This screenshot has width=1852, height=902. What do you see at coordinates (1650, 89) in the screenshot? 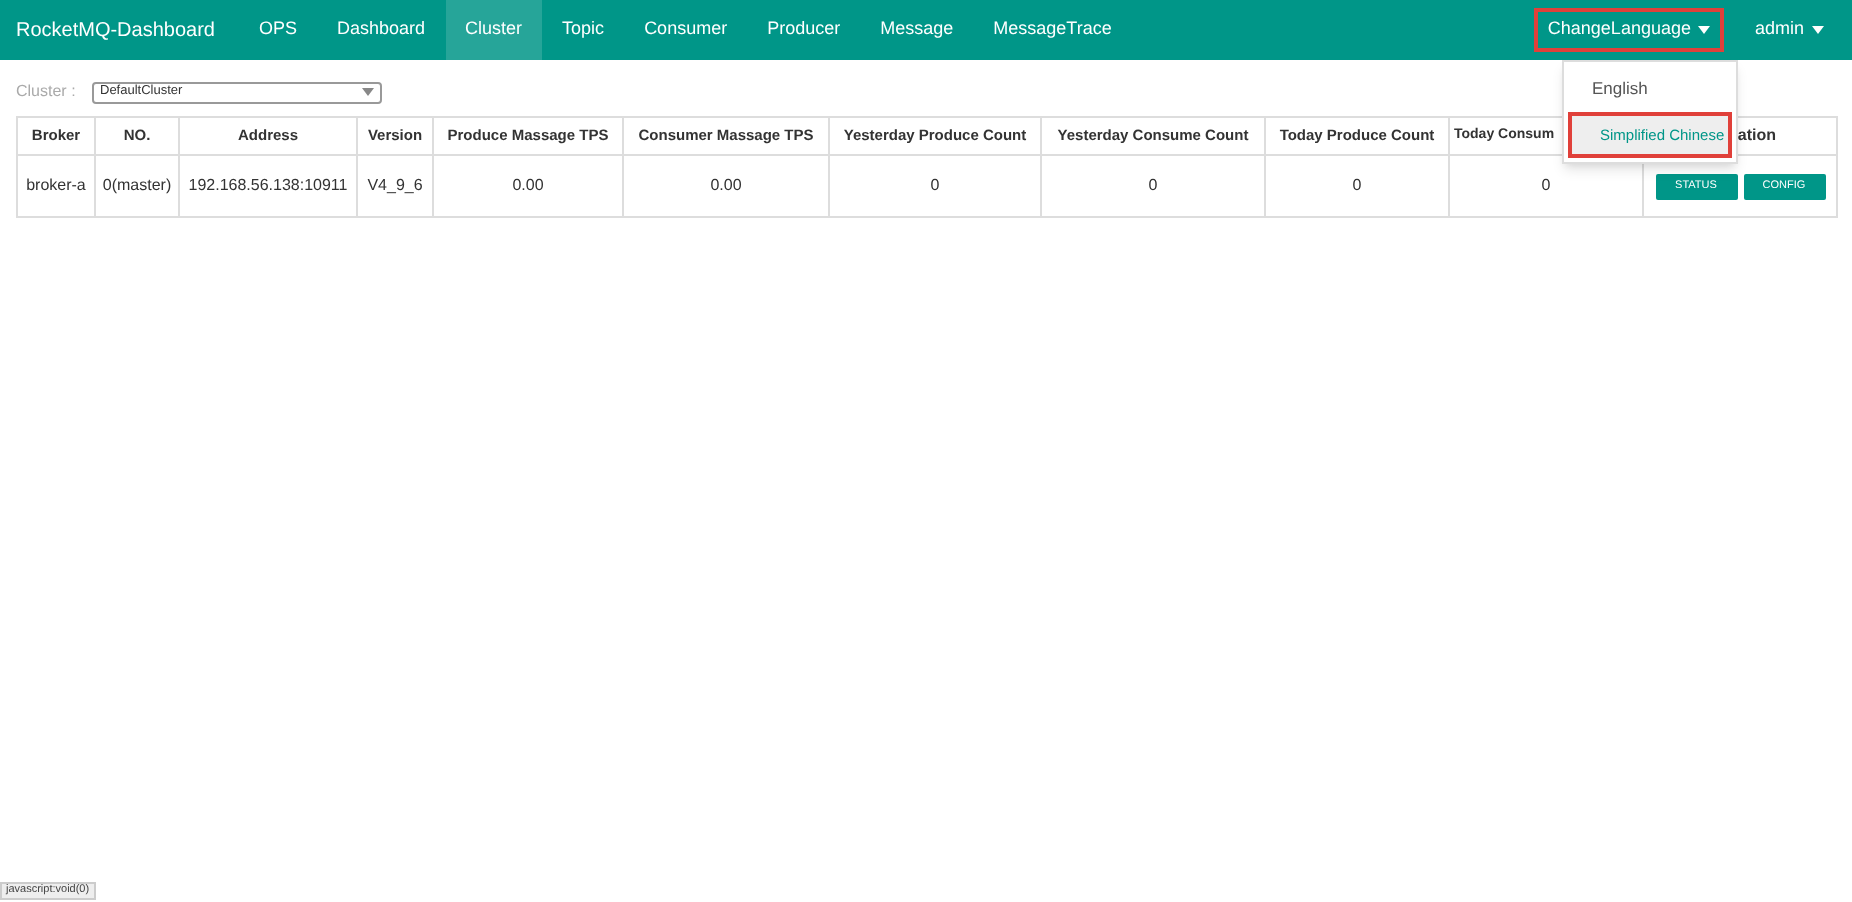
I see `language-option: English` at bounding box center [1650, 89].